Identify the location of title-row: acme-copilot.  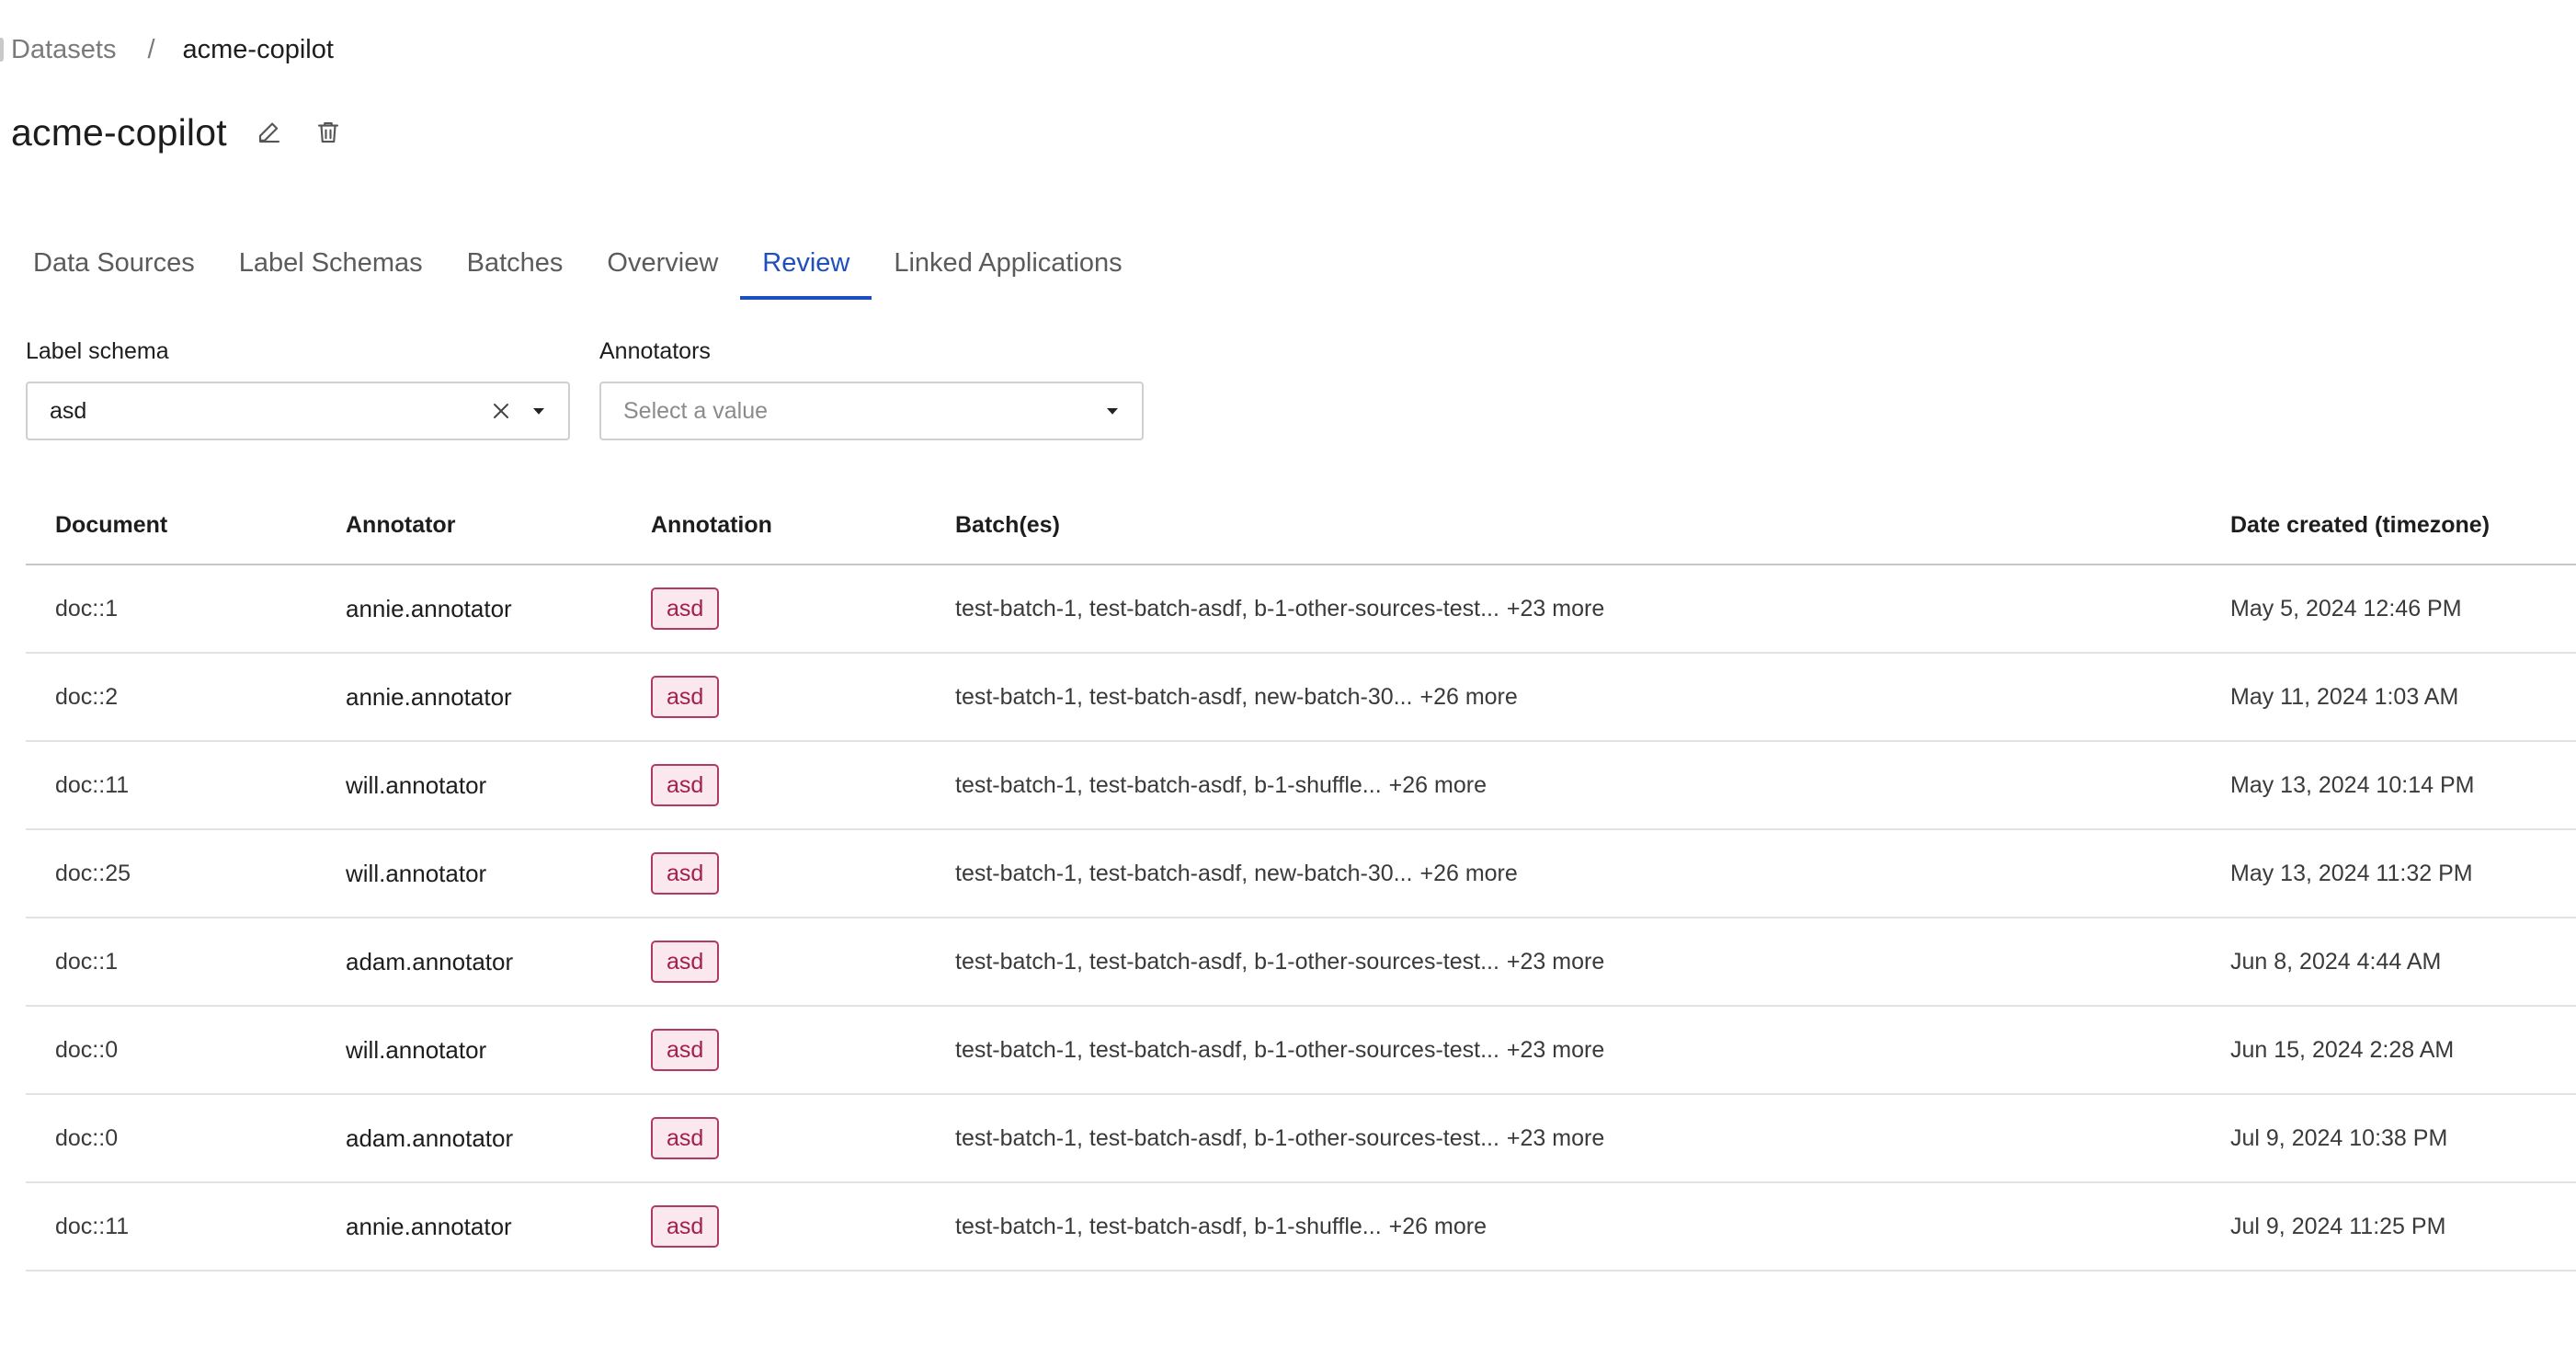
(179, 132).